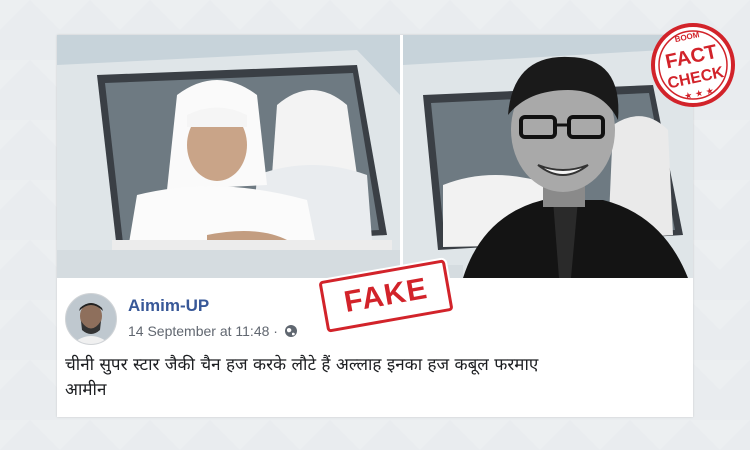  I want to click on globe-icon, so click(291, 331).